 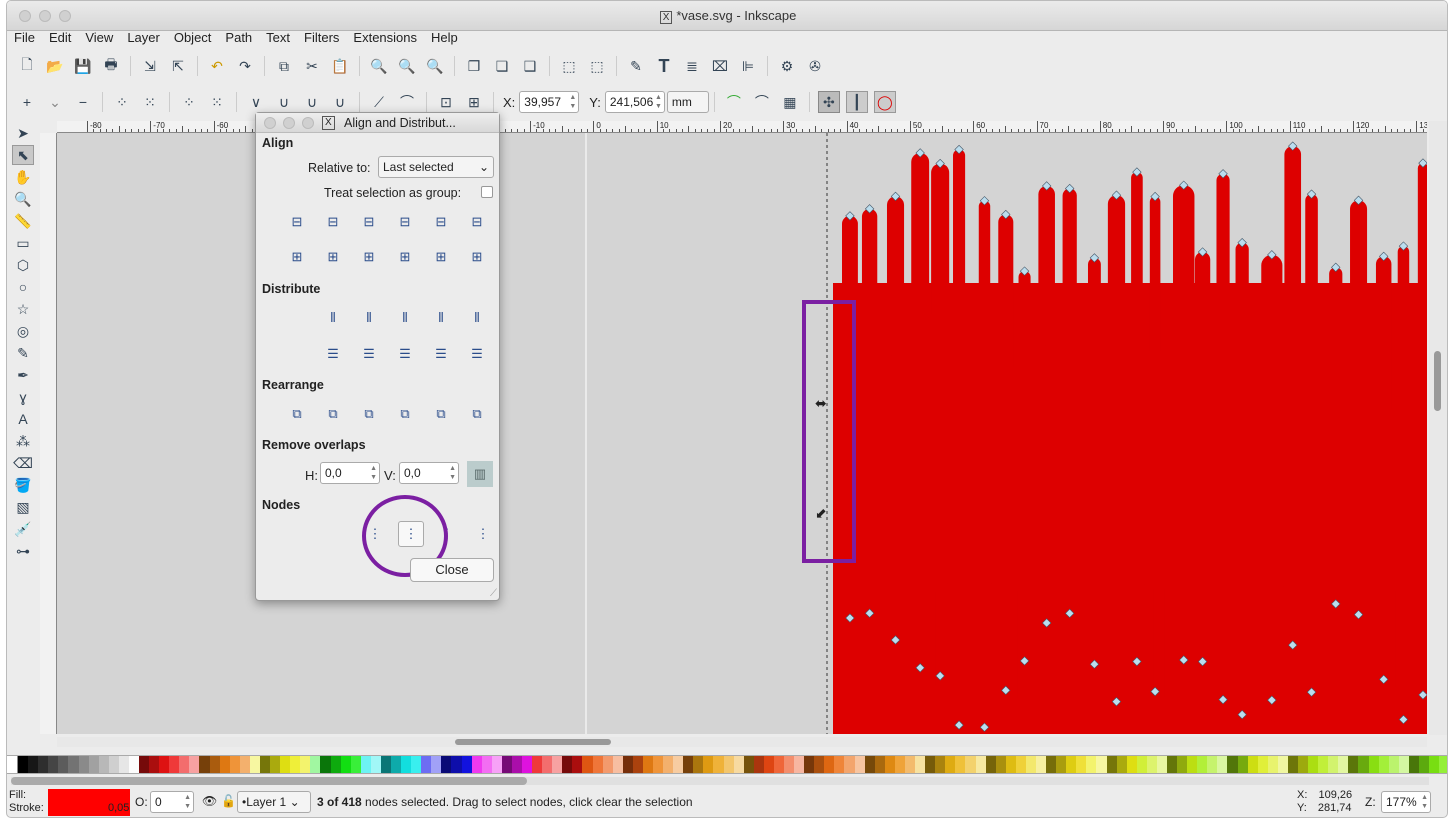 What do you see at coordinates (333, 354) in the screenshot?
I see `distribute-top-button: ☰` at bounding box center [333, 354].